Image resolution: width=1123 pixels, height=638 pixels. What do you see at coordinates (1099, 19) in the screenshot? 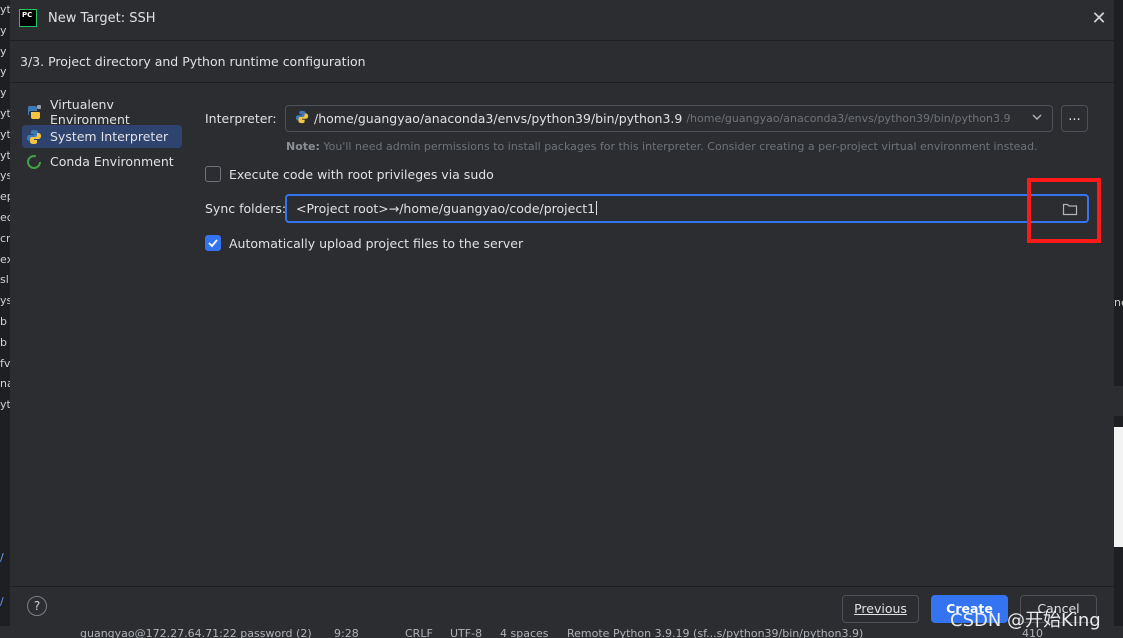
I see `close-icon: ✕` at bounding box center [1099, 19].